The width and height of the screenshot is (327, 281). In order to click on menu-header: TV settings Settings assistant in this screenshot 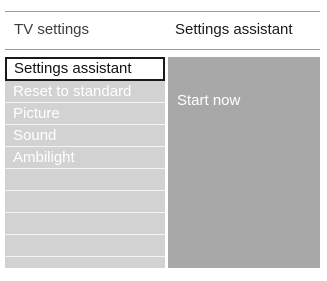, I will do `click(162, 30)`.